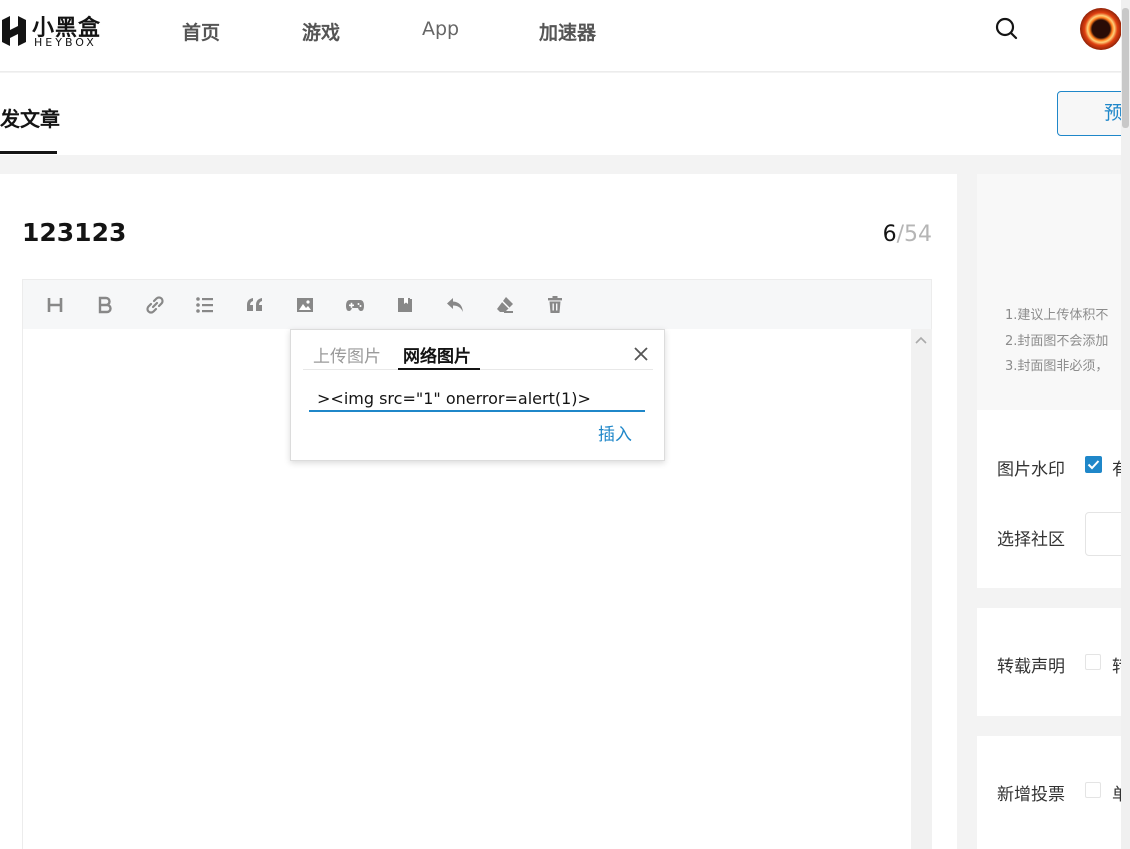  I want to click on top-nav: 小黑盒 HEYBOX 首页 游戏 App 加速器, so click(565, 36).